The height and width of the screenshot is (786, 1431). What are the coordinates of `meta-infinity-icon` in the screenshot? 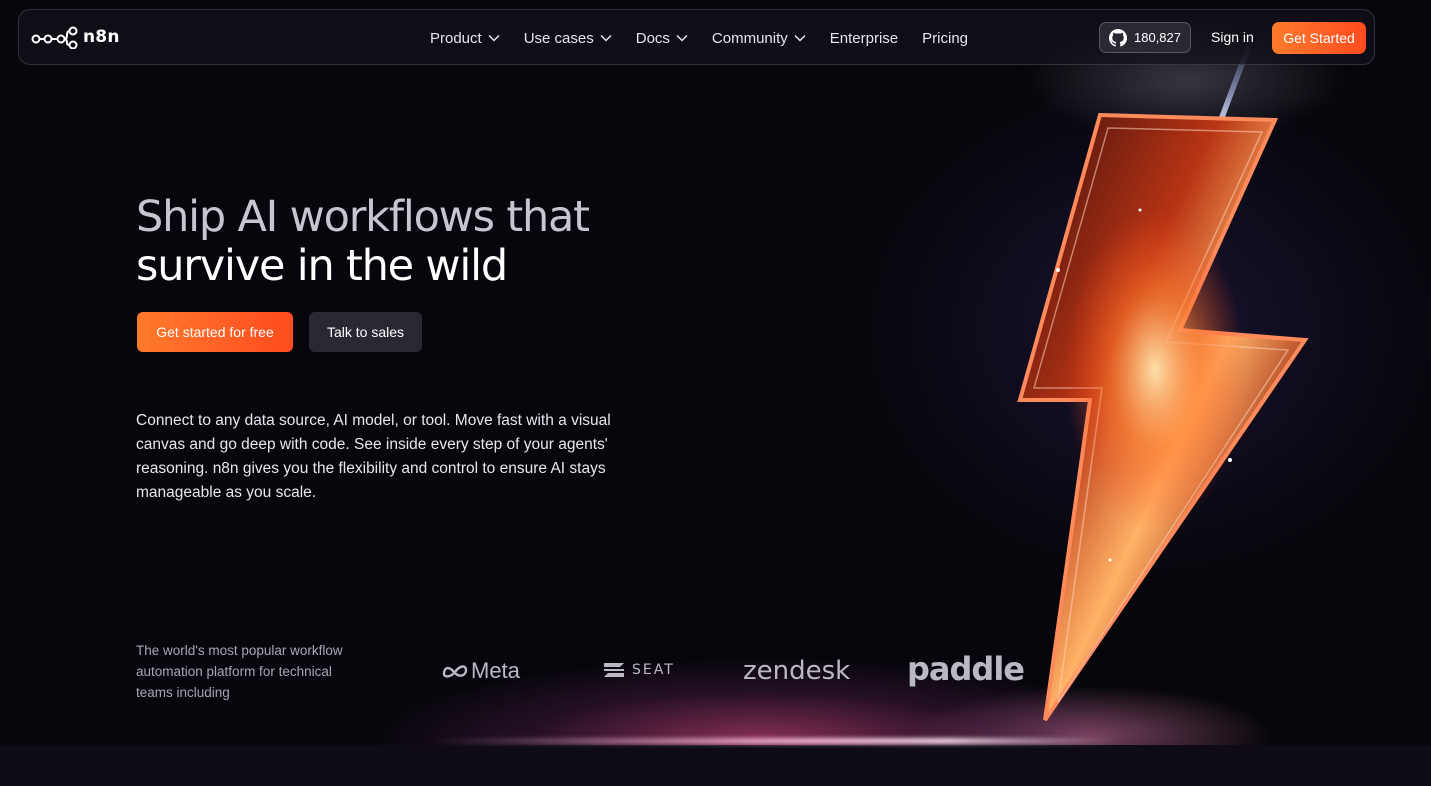 It's located at (455, 671).